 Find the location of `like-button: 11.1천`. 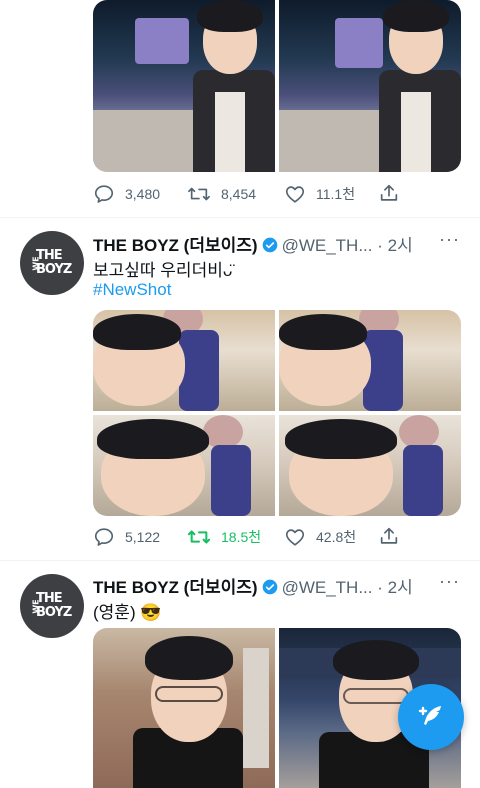

like-button: 11.1천 is located at coordinates (319, 194).